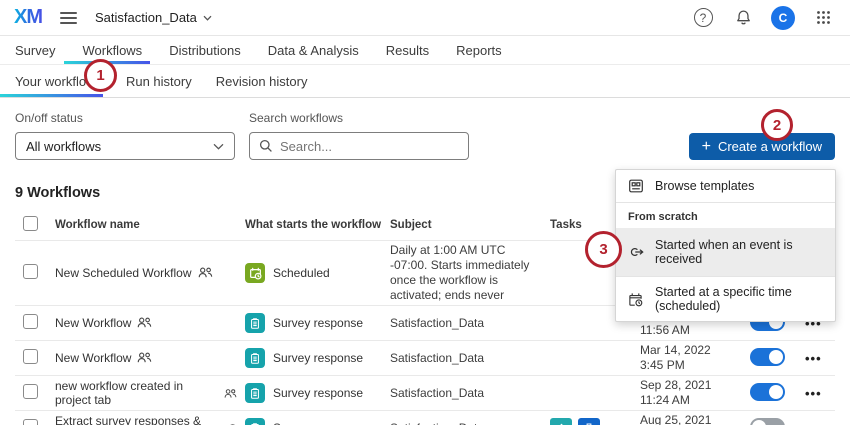 The height and width of the screenshot is (425, 850). I want to click on menu-item-browse-templates: Browse templates, so click(725, 186).